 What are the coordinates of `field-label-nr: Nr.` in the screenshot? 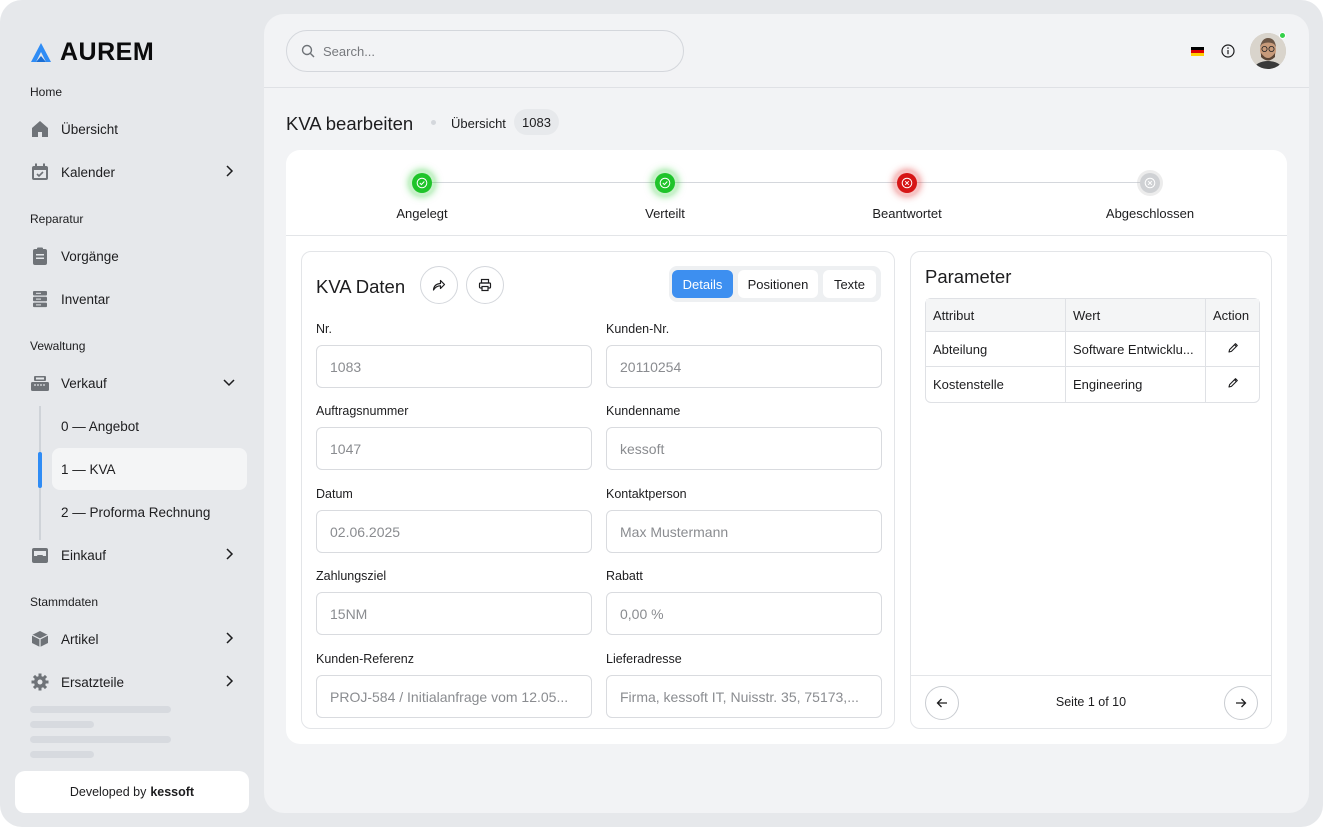 It's located at (324, 329).